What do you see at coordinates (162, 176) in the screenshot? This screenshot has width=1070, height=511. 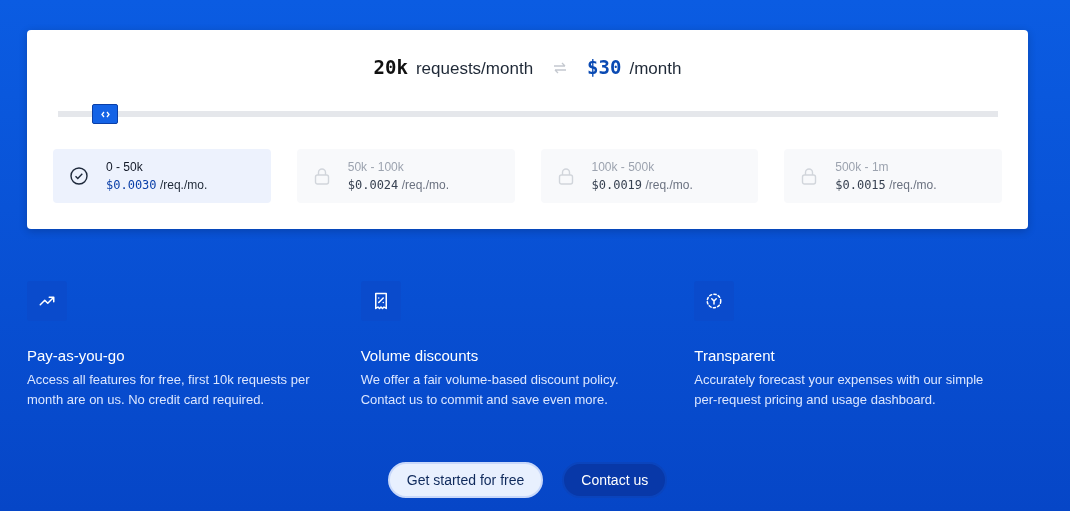 I see `pricing-tier: 0 - 50k $0.0030 /req./mo.` at bounding box center [162, 176].